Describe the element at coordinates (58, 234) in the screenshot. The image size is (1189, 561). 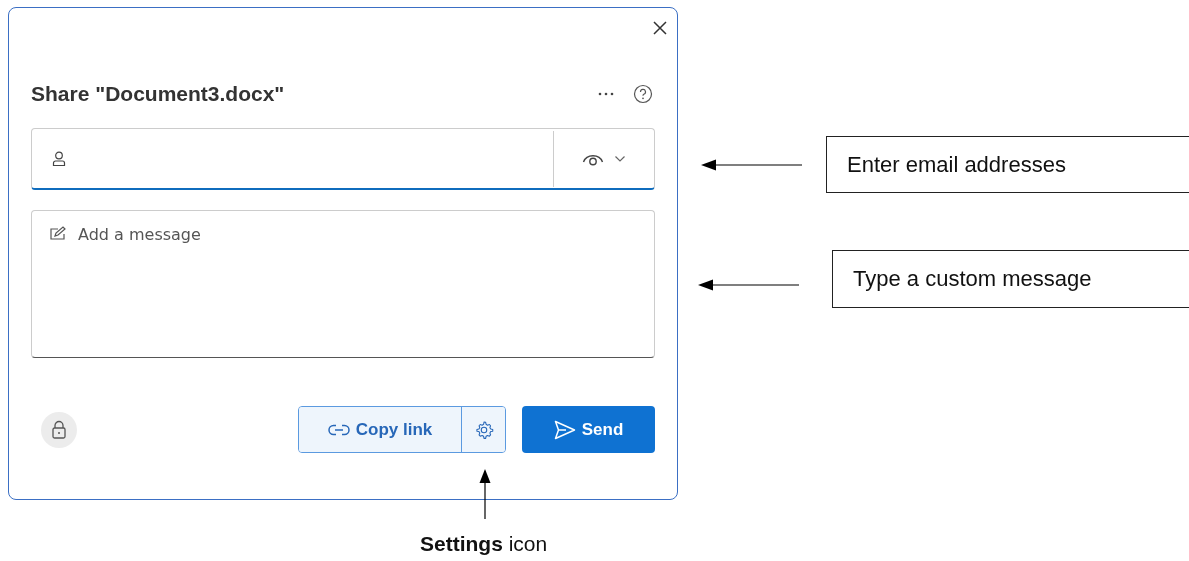
I see `edit-icon` at that location.